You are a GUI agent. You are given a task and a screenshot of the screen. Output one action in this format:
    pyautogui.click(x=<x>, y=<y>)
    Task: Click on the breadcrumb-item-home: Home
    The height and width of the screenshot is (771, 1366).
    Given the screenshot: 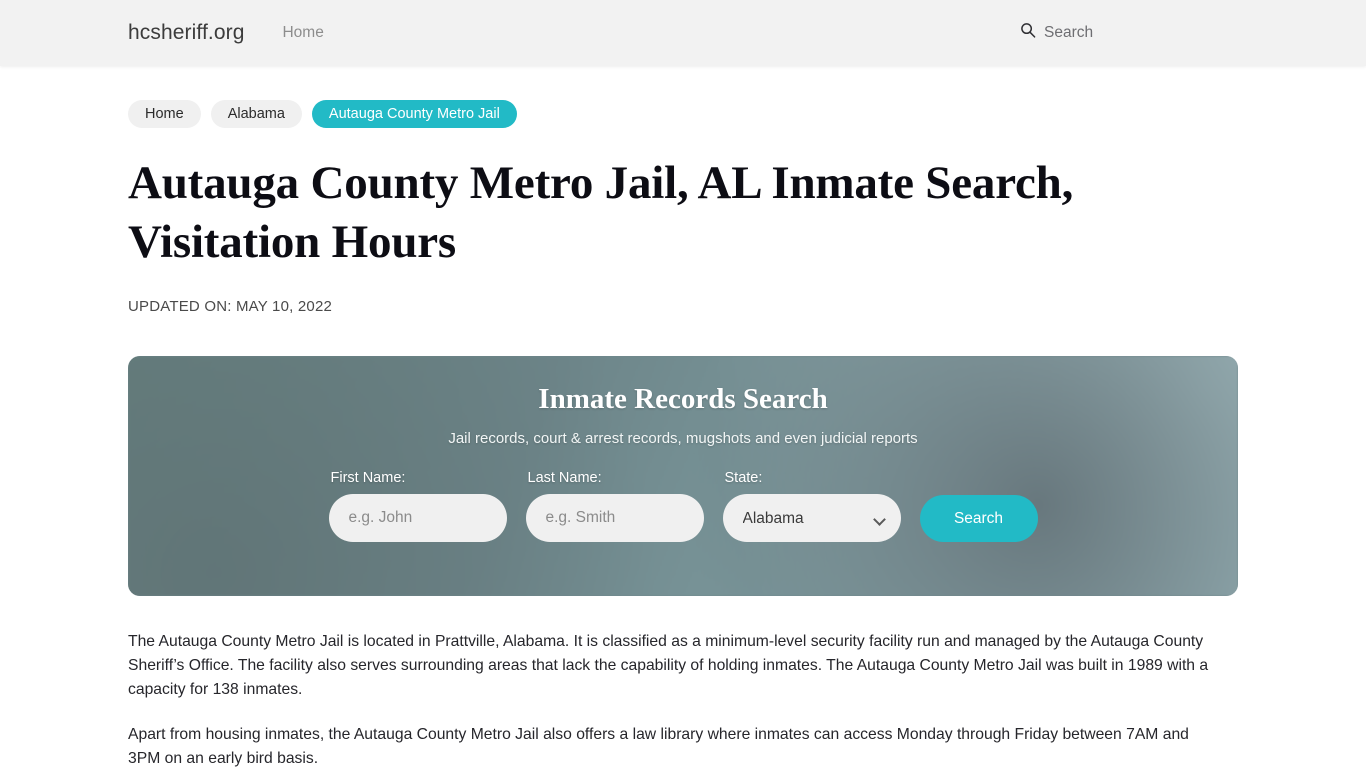 What is the action you would take?
    pyautogui.click(x=164, y=114)
    